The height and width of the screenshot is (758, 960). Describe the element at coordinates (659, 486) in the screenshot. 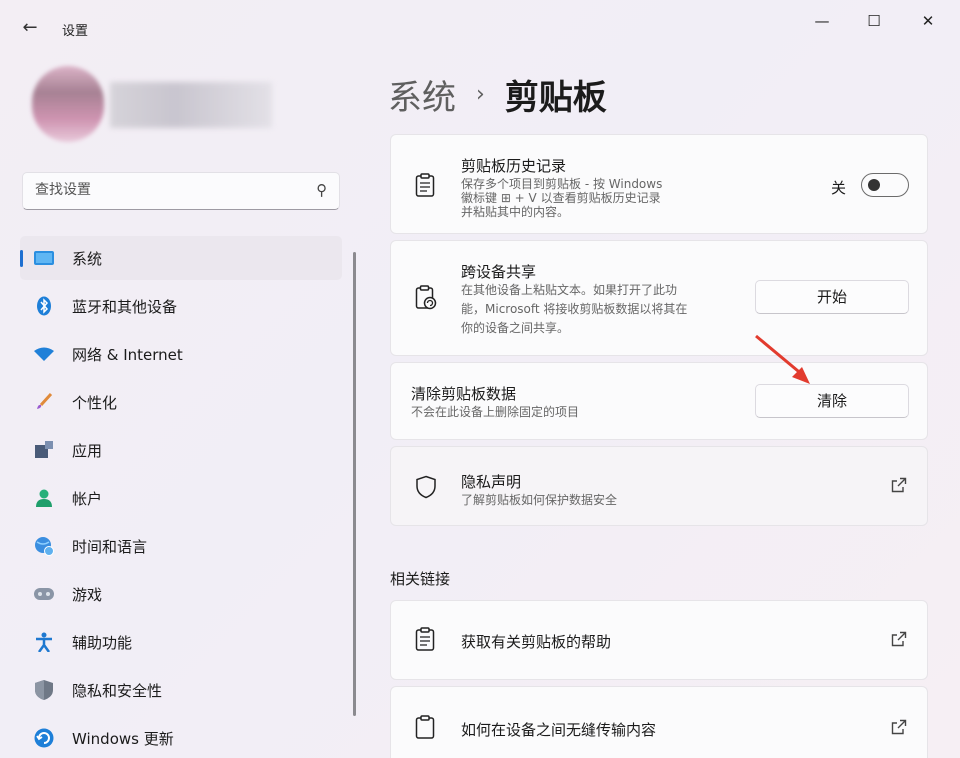

I see `privacy-statement-card: 隐私声明 了解剪贴板如何保护数据安全` at that location.